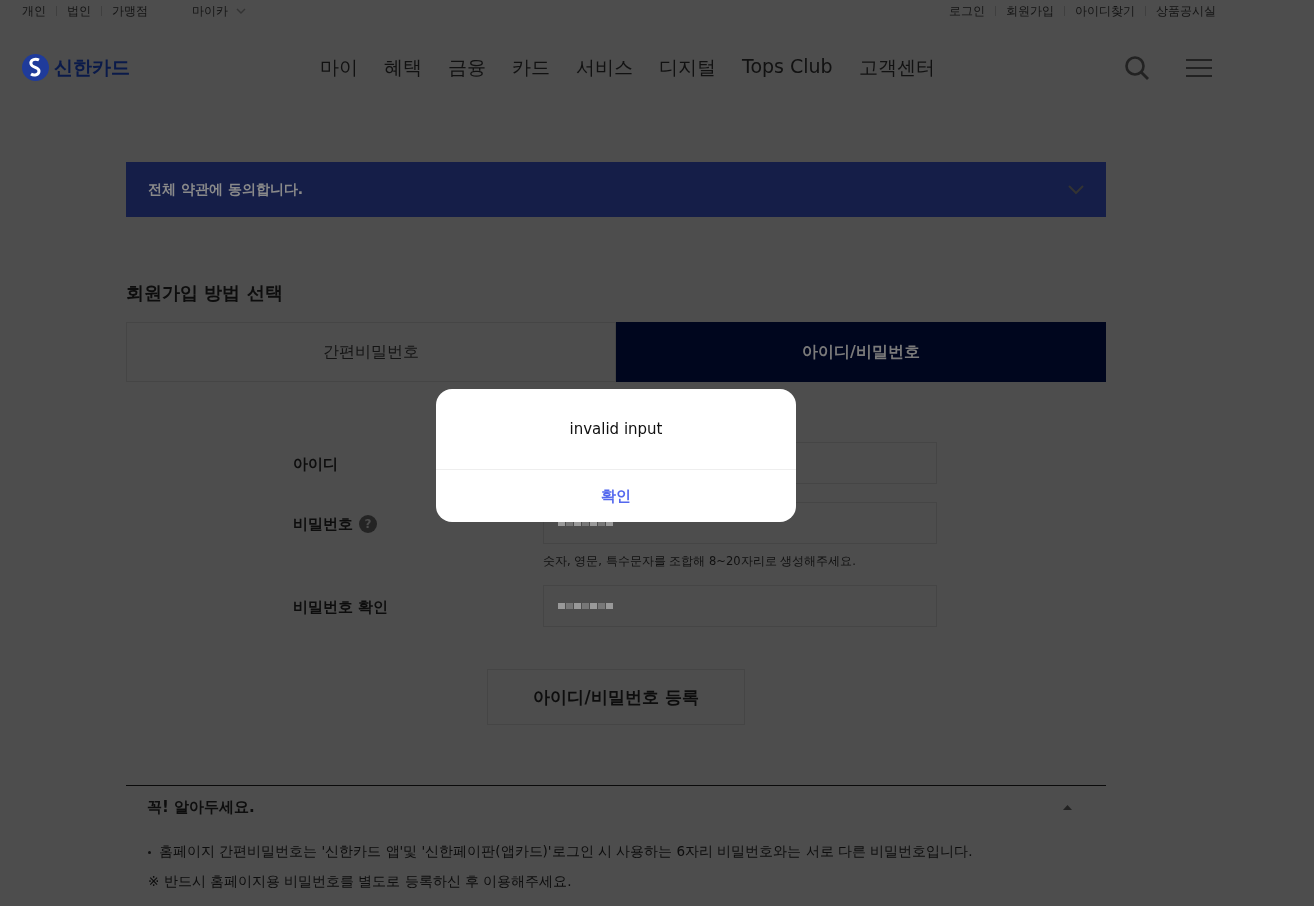 The image size is (1314, 906). What do you see at coordinates (896, 67) in the screenshot?
I see `nav-link: 고객센터` at bounding box center [896, 67].